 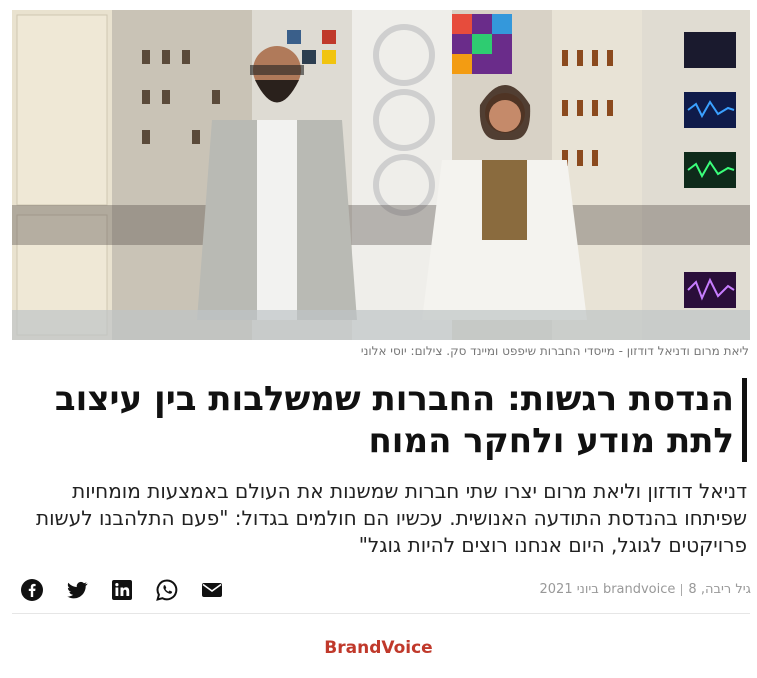 I want to click on channel-link: brandvoice, so click(x=639, y=589).